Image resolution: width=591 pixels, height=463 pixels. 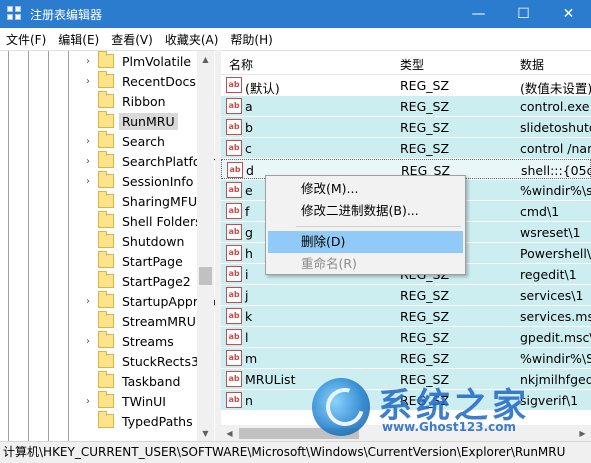 What do you see at coordinates (555, 127) in the screenshot?
I see `value-data: slidetoshutdown` at bounding box center [555, 127].